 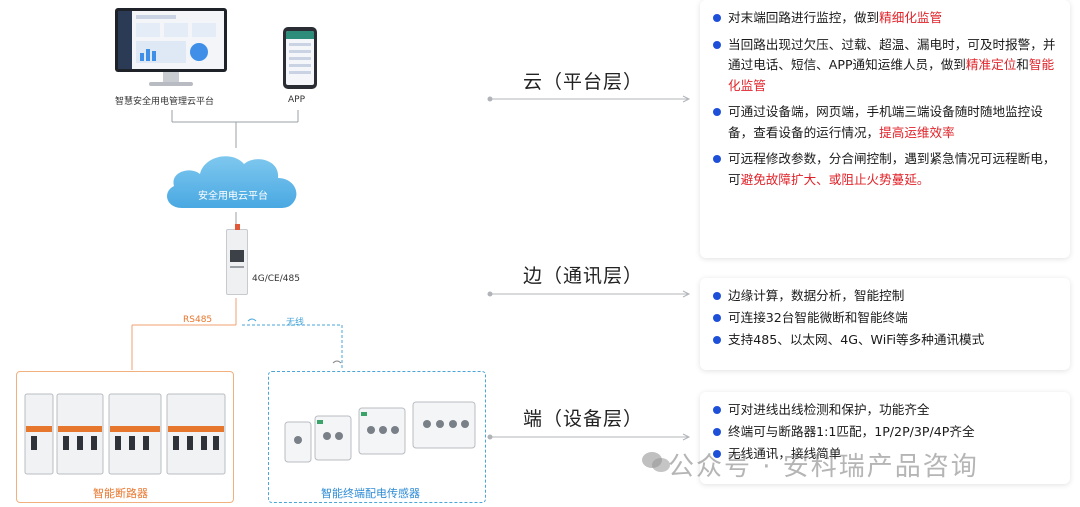 I want to click on layer-terminal-label: 端（设备层）, so click(x=583, y=419).